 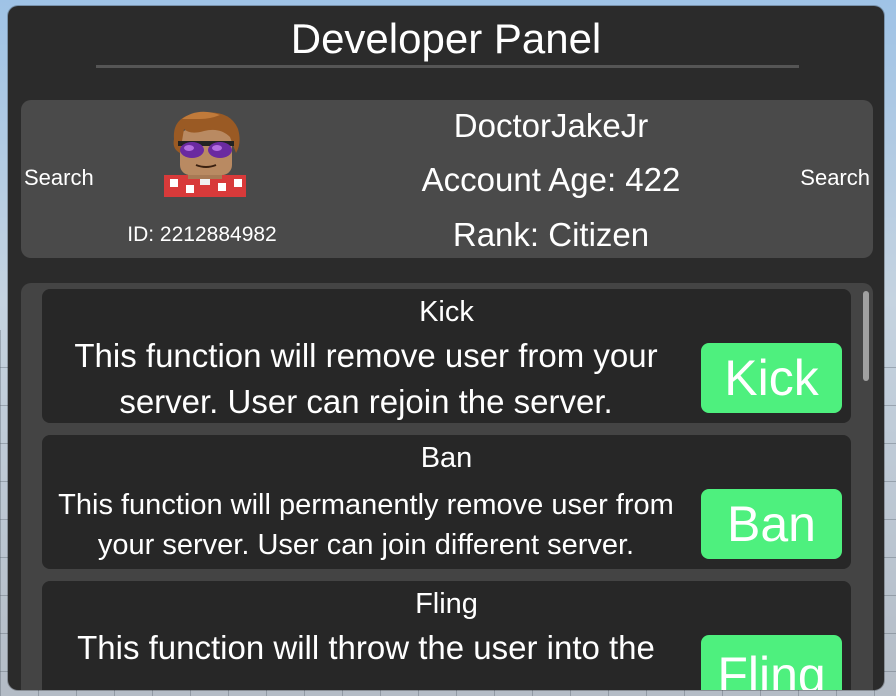 I want to click on username: DoctorJakeJr, so click(x=551, y=125).